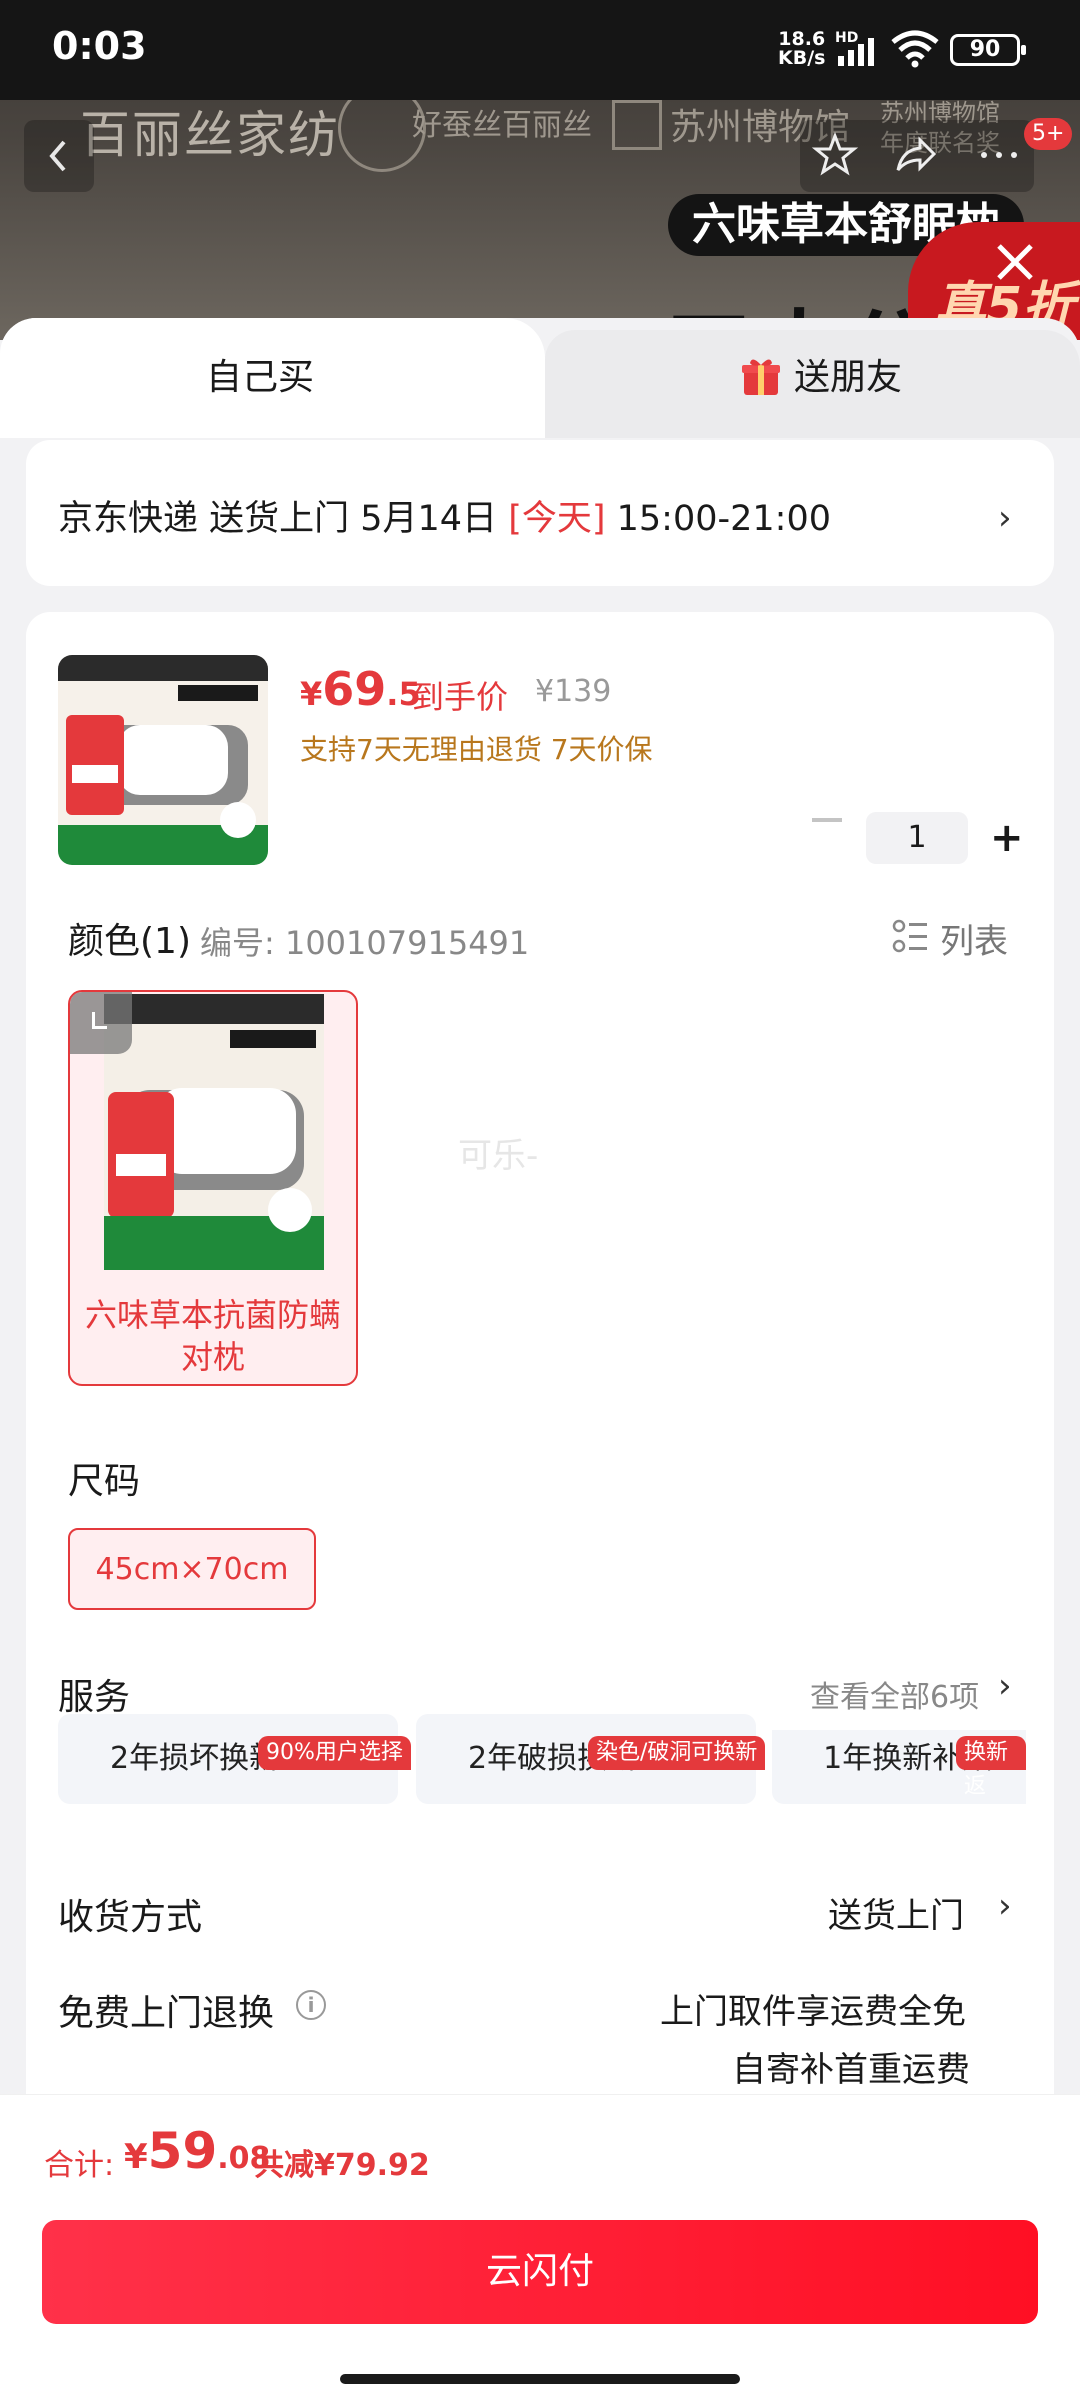 Image resolution: width=1080 pixels, height=2400 pixels. What do you see at coordinates (802, 58) in the screenshot?
I see `network-speed-unit: KB/s` at bounding box center [802, 58].